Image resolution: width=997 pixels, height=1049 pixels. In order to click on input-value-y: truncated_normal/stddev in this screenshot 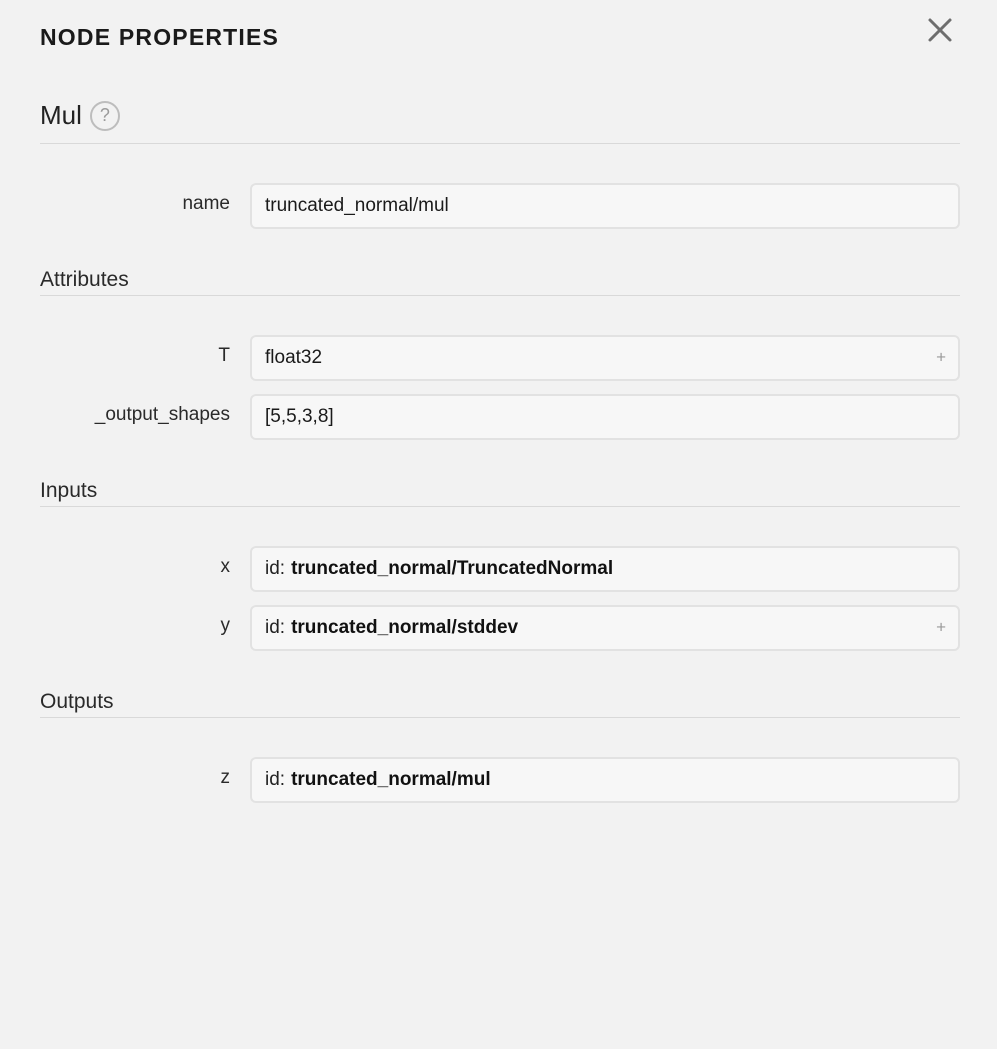, I will do `click(405, 627)`.